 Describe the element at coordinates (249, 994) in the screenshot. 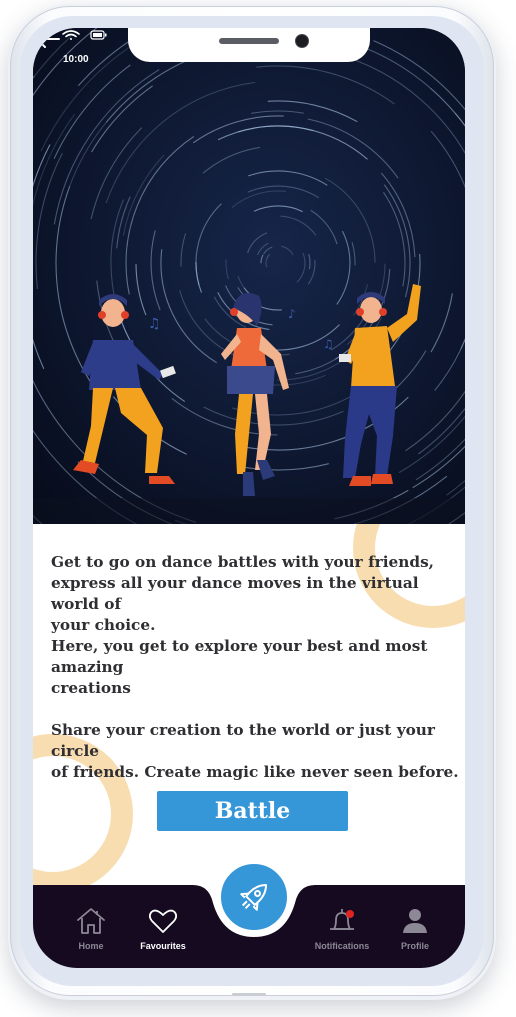

I see `home-indicator` at that location.